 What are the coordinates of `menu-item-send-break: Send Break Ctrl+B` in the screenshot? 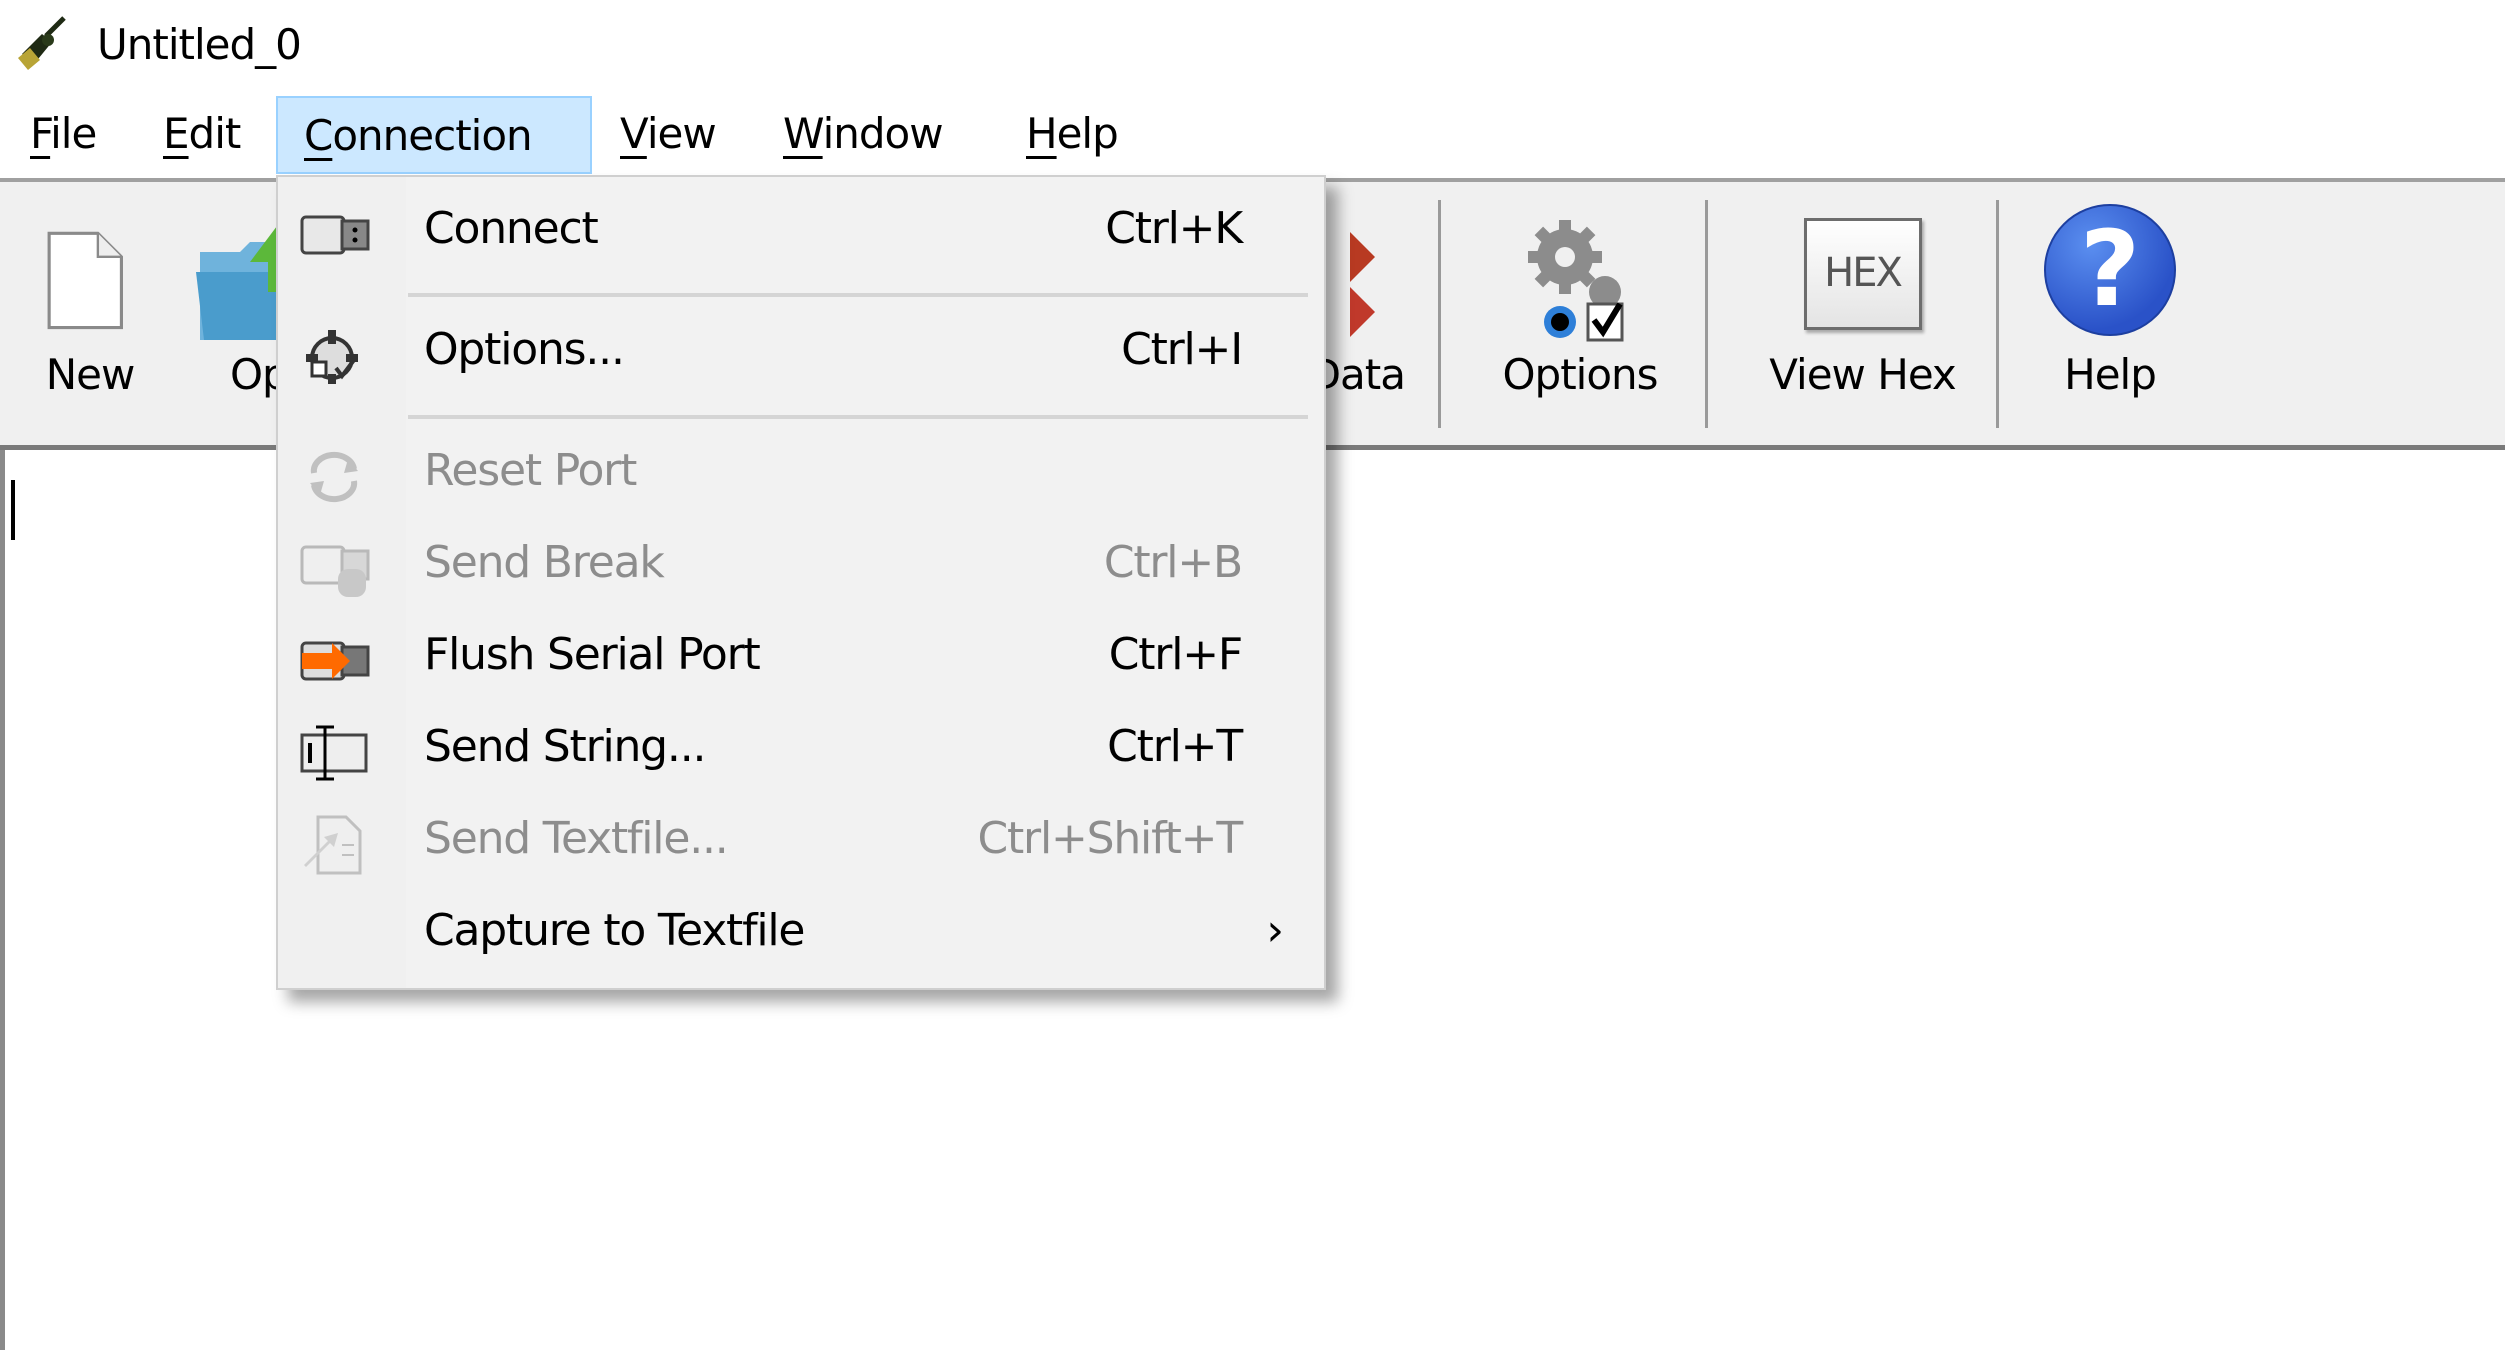 It's located at (801, 569).